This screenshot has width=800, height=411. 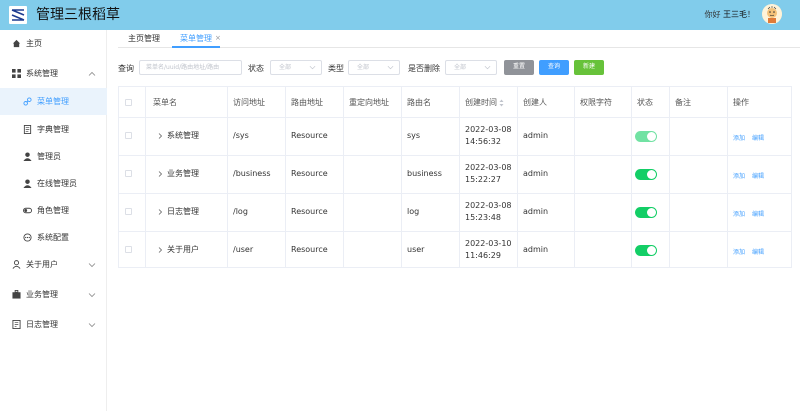 What do you see at coordinates (49, 156) in the screenshot?
I see `sidebar-item-label: 管理员` at bounding box center [49, 156].